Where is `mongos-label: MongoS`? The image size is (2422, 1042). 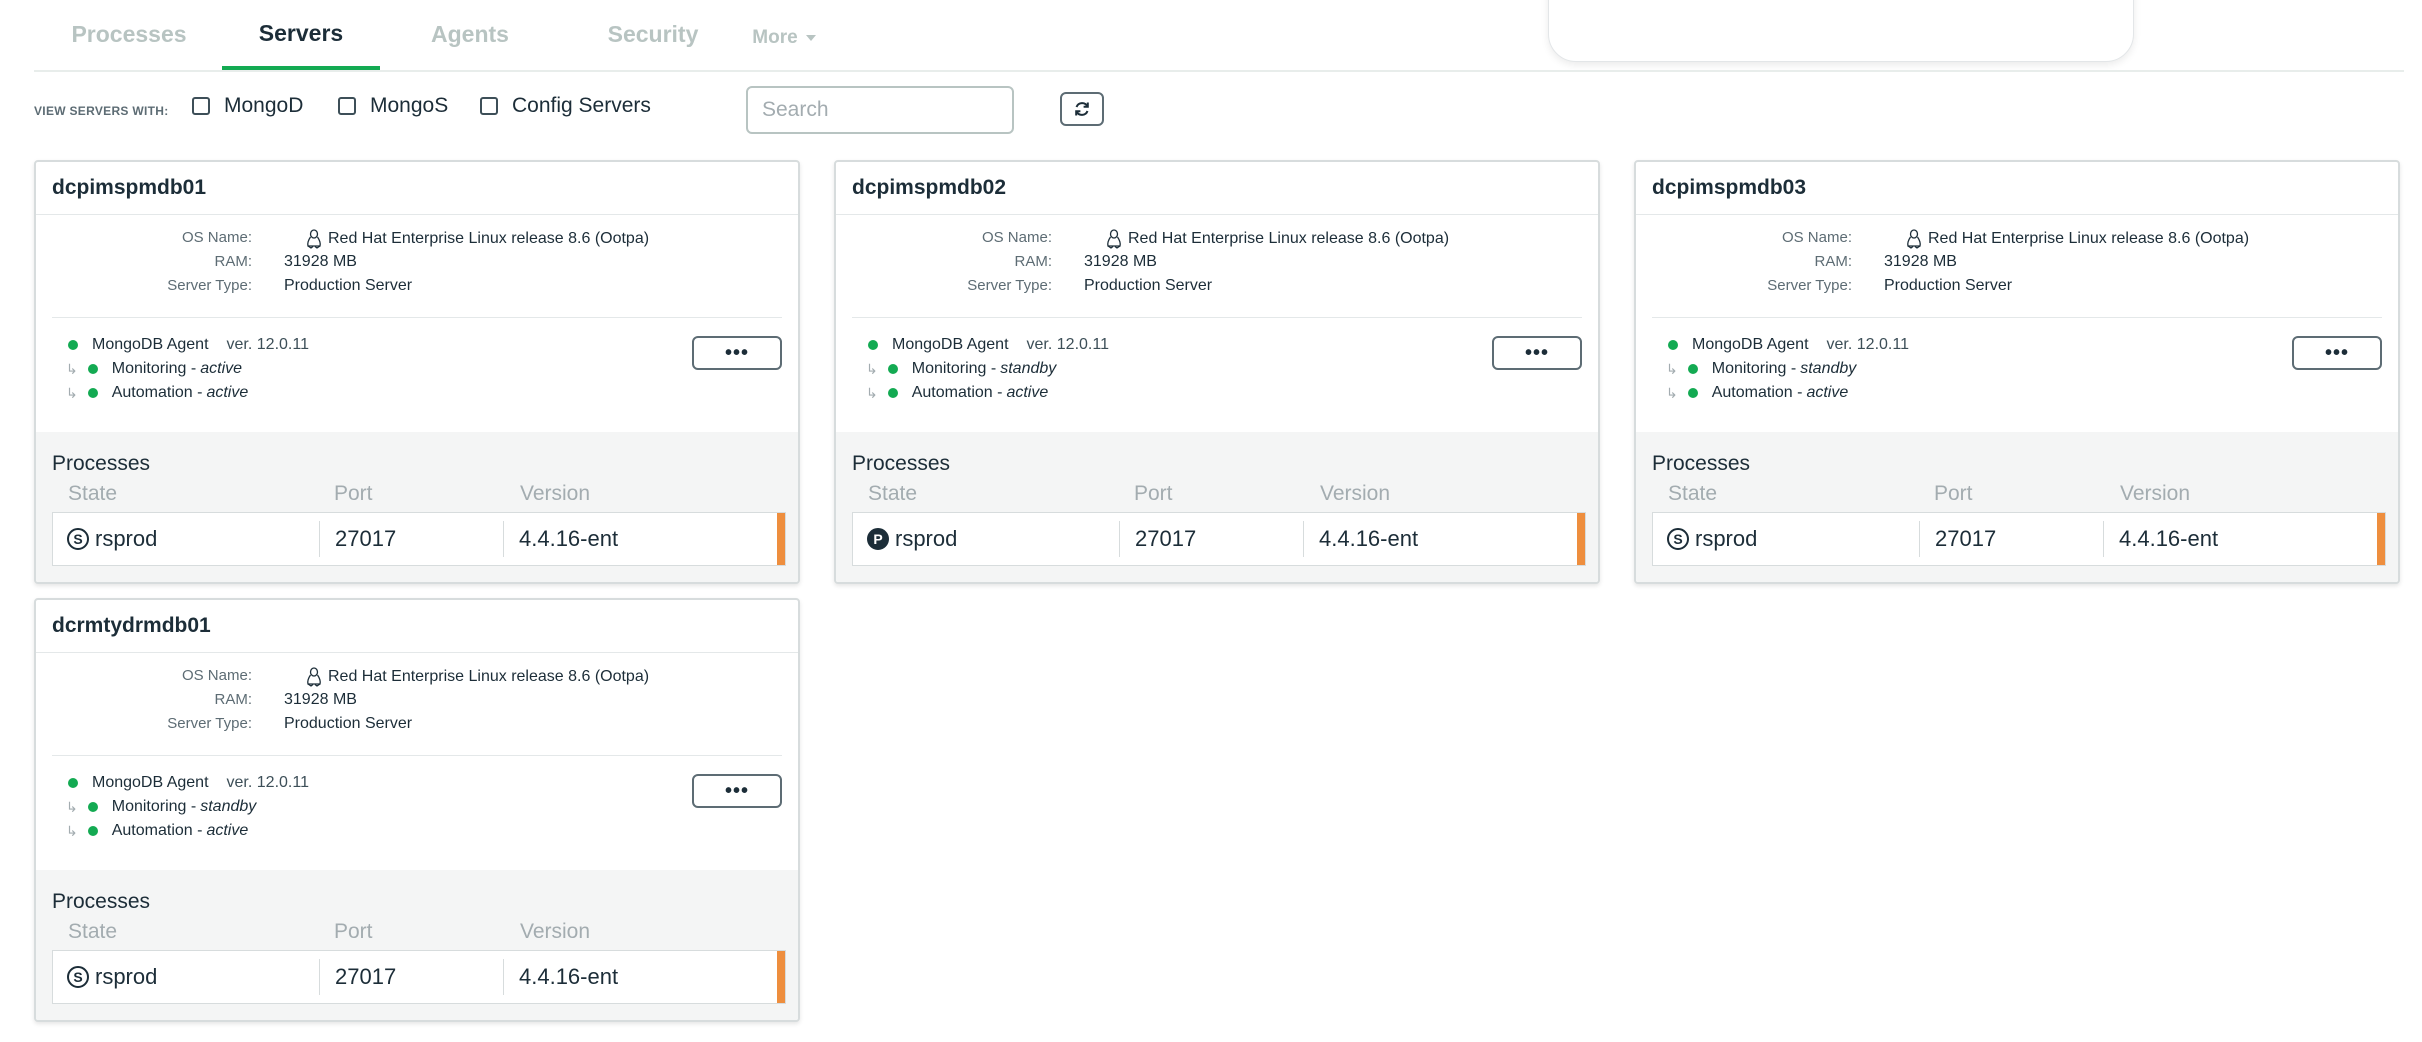
mongos-label: MongoS is located at coordinates (409, 105).